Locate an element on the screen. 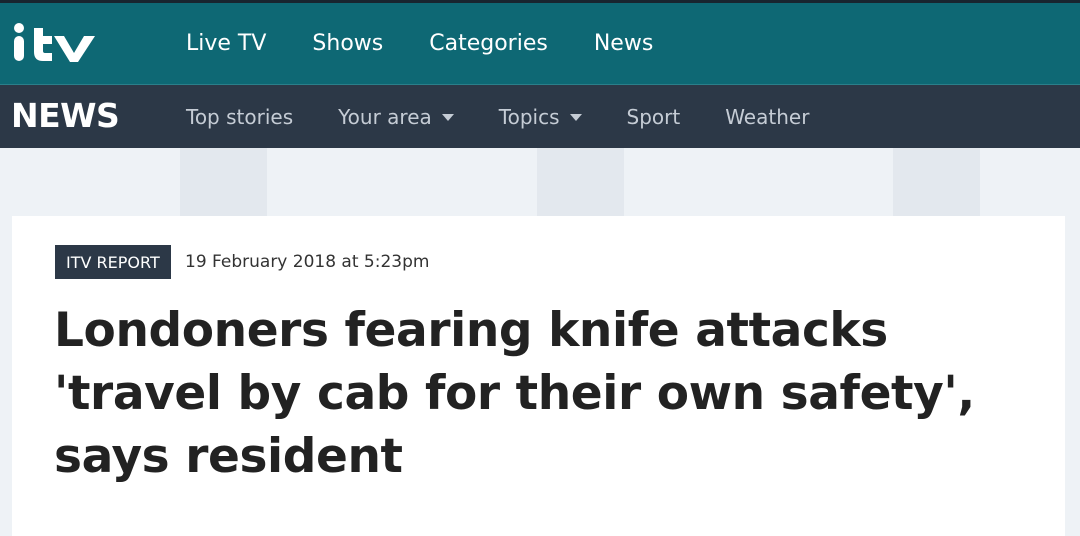 The width and height of the screenshot is (1080, 536). itv-report-badge: ITV REPORT is located at coordinates (113, 262).